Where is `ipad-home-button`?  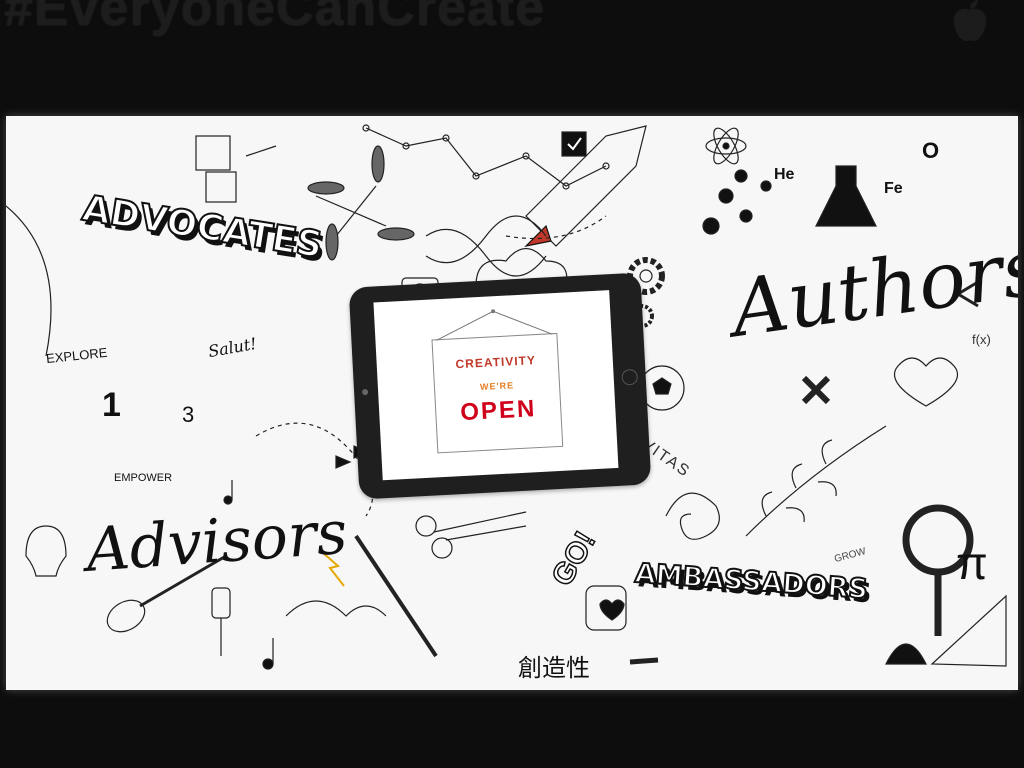 ipad-home-button is located at coordinates (630, 377).